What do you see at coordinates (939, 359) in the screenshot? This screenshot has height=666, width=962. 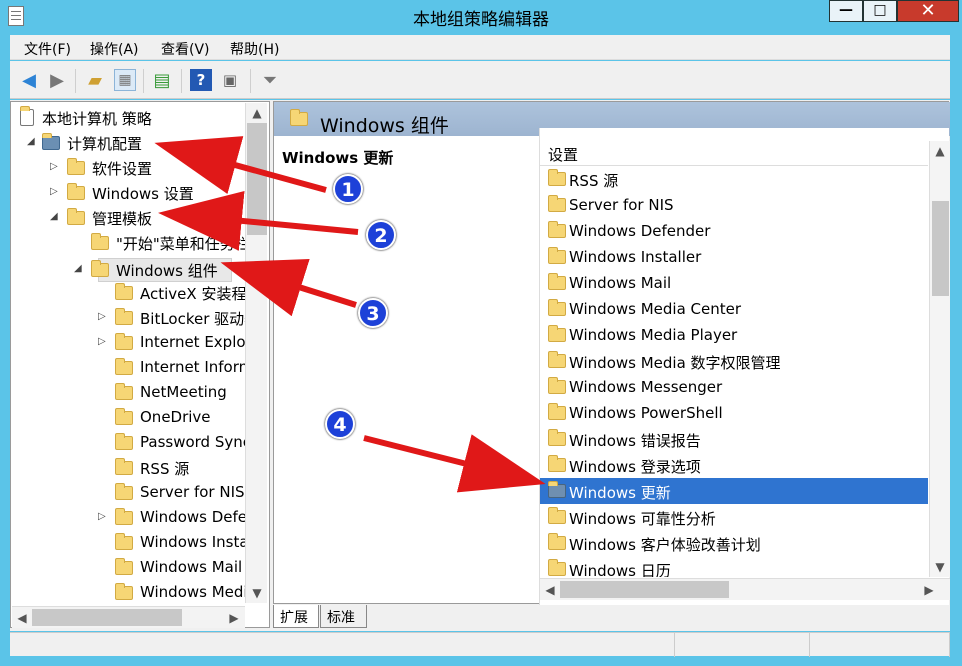 I see `settings-vertical-scrollbar: ▲ ▼` at bounding box center [939, 359].